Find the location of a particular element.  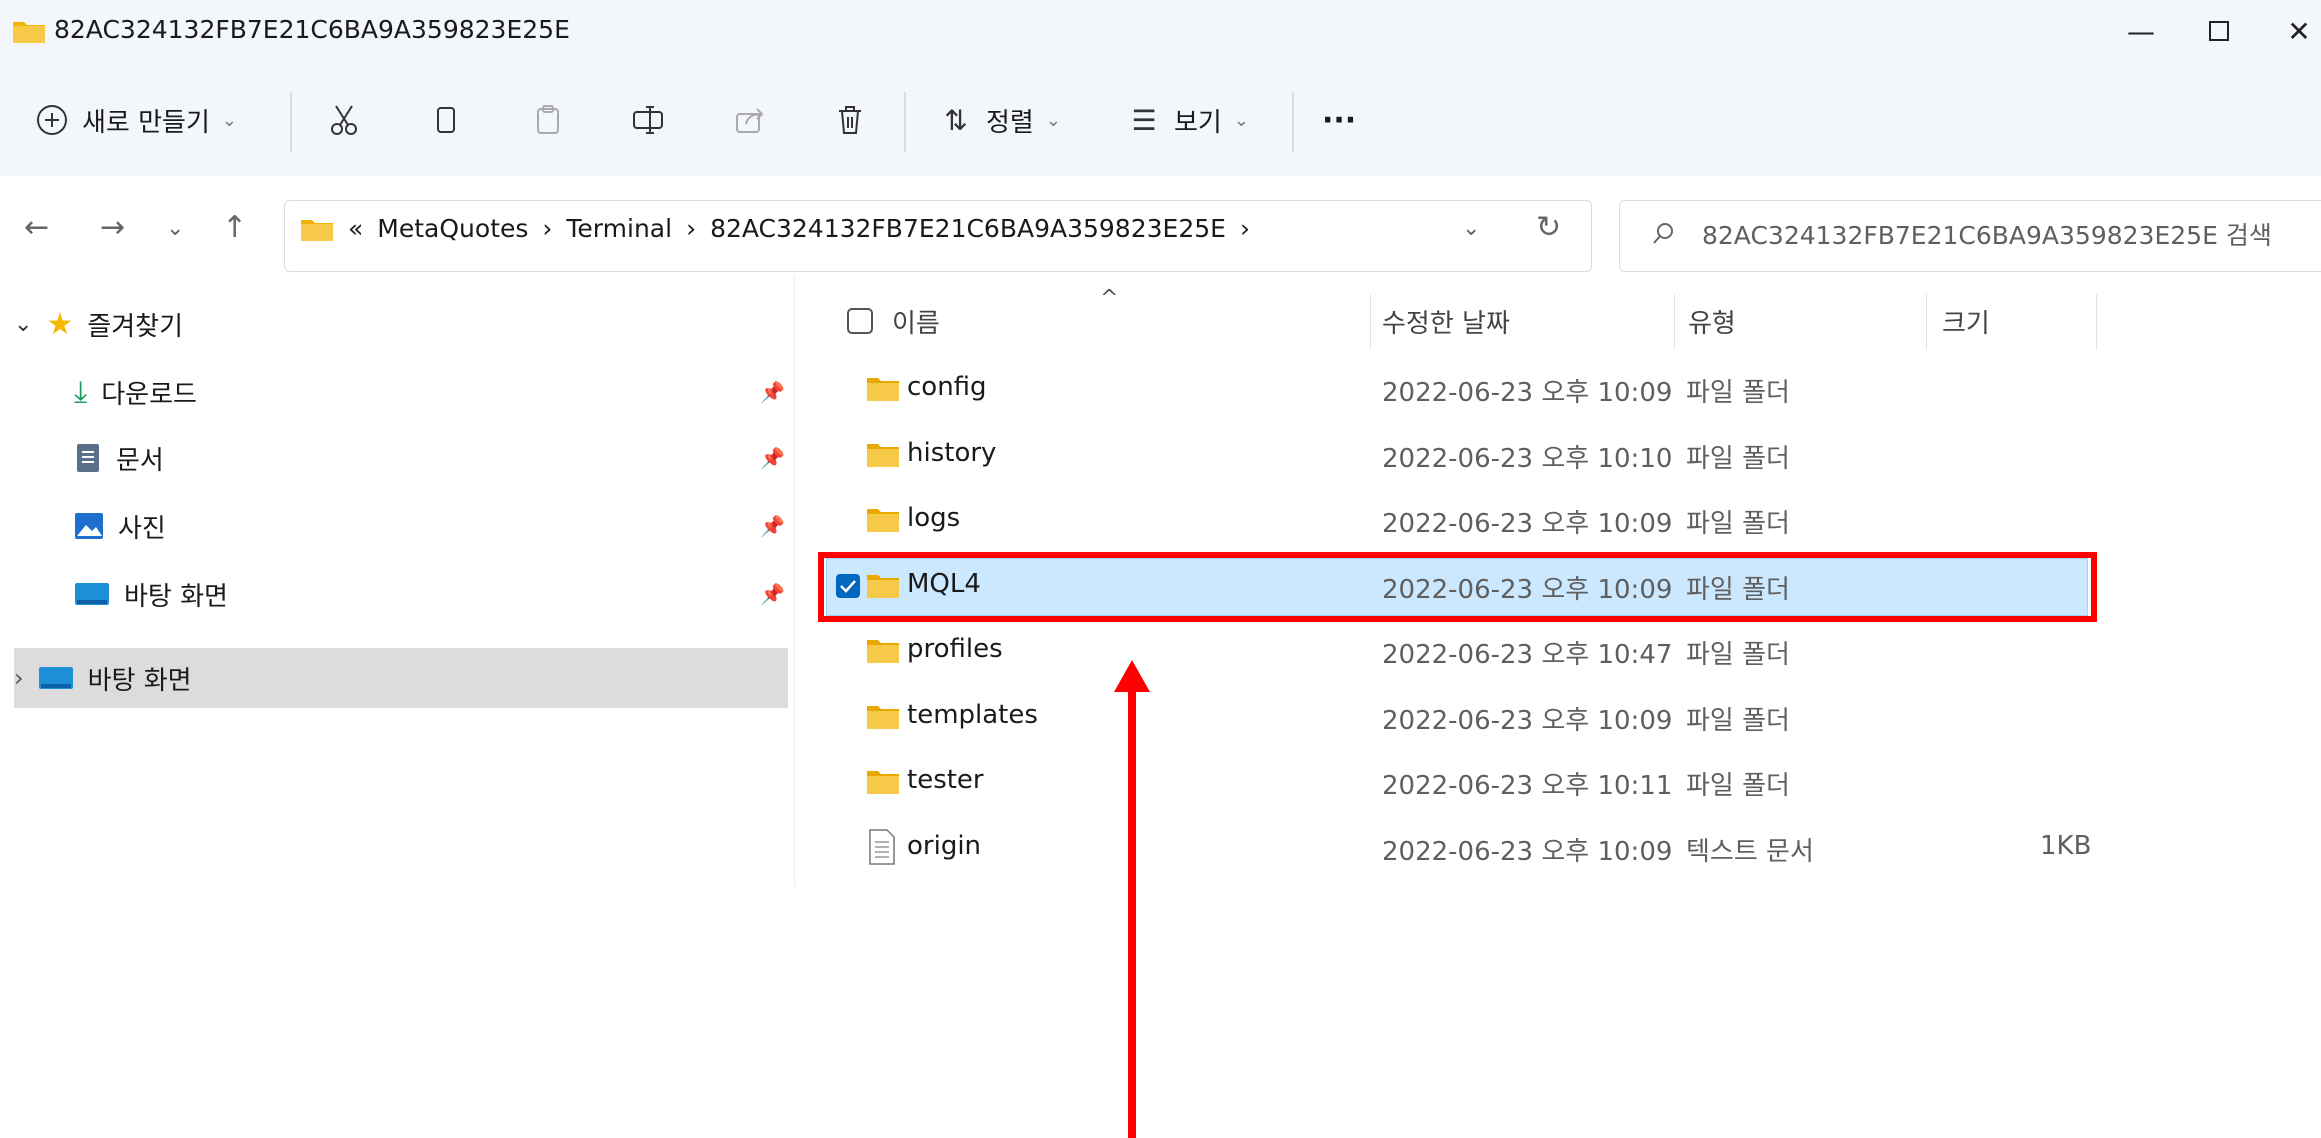

column-header-type: 유형 is located at coordinates (1712, 321).